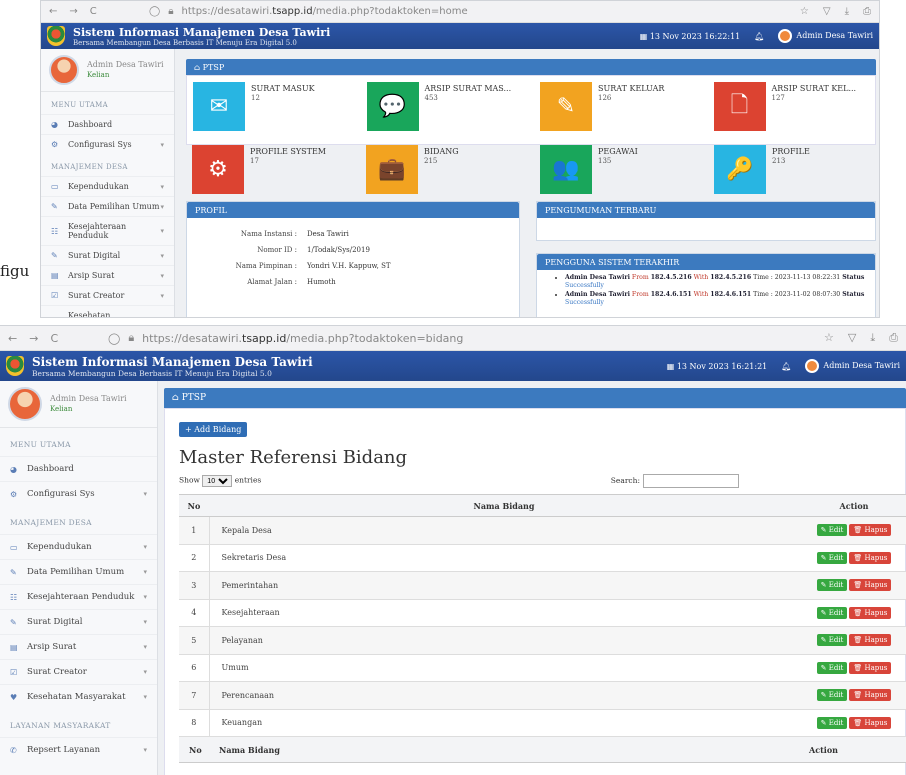  Describe the element at coordinates (78, 768) in the screenshot. I see `section-pengaturan: PENGATURAN DESA` at that location.